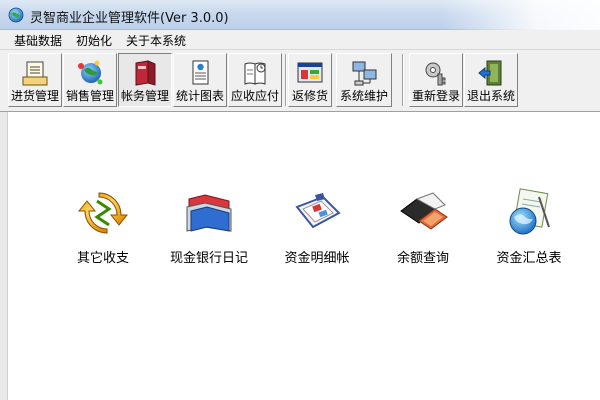  Describe the element at coordinates (318, 211) in the screenshot. I see `clipboard-icon` at that location.